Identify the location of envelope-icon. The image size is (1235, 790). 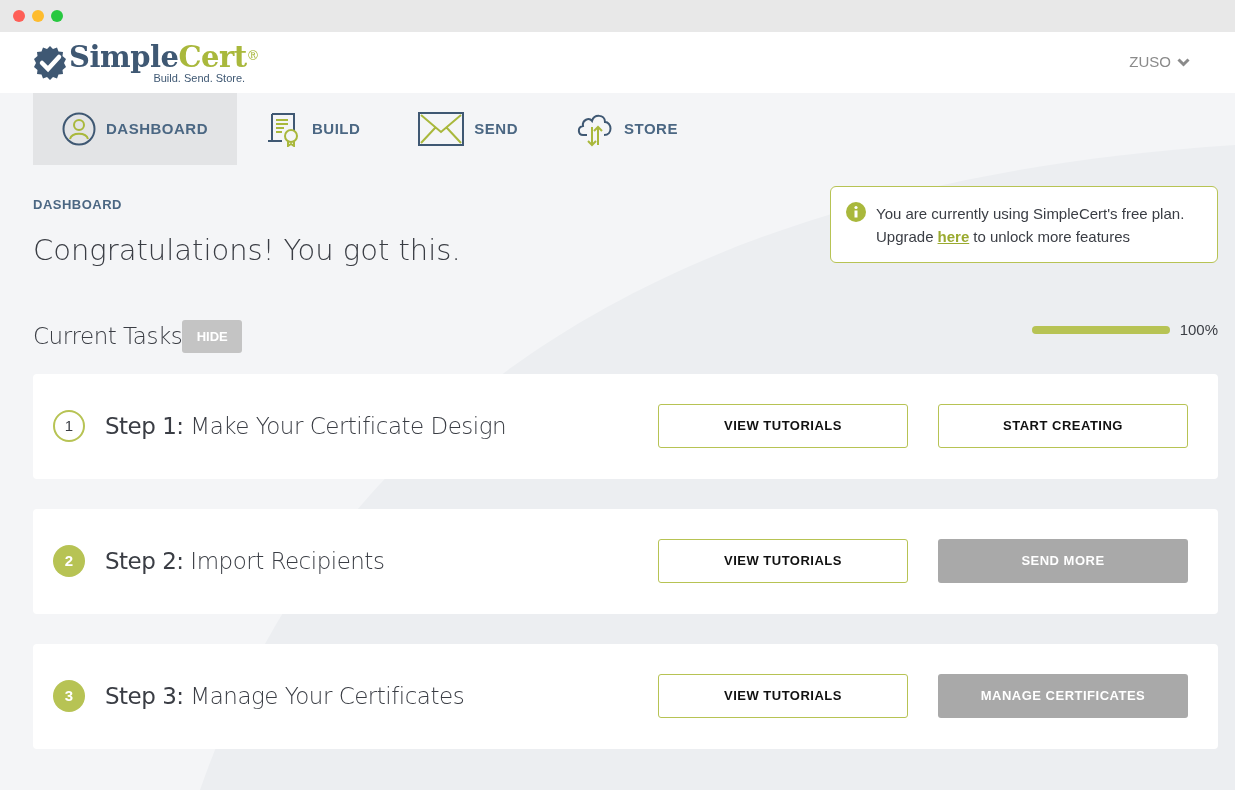
(441, 129).